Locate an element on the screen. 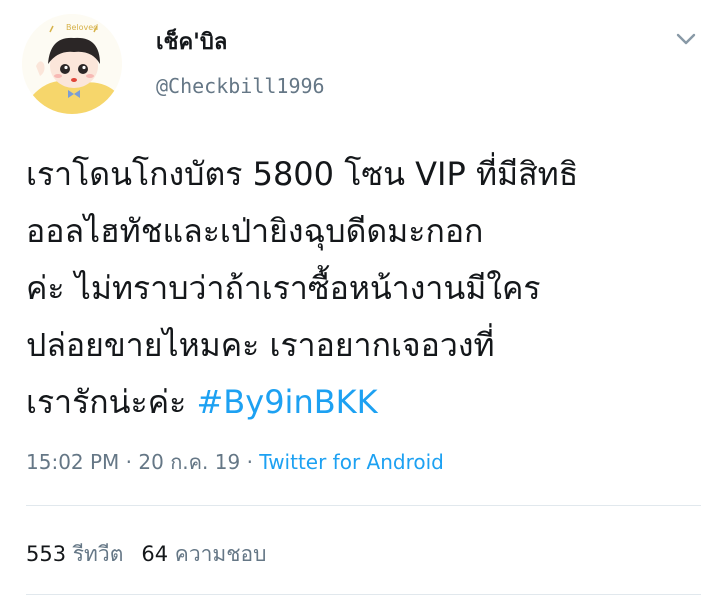 The width and height of the screenshot is (717, 597). user-handle: @Checkbill1996 is located at coordinates (240, 86).